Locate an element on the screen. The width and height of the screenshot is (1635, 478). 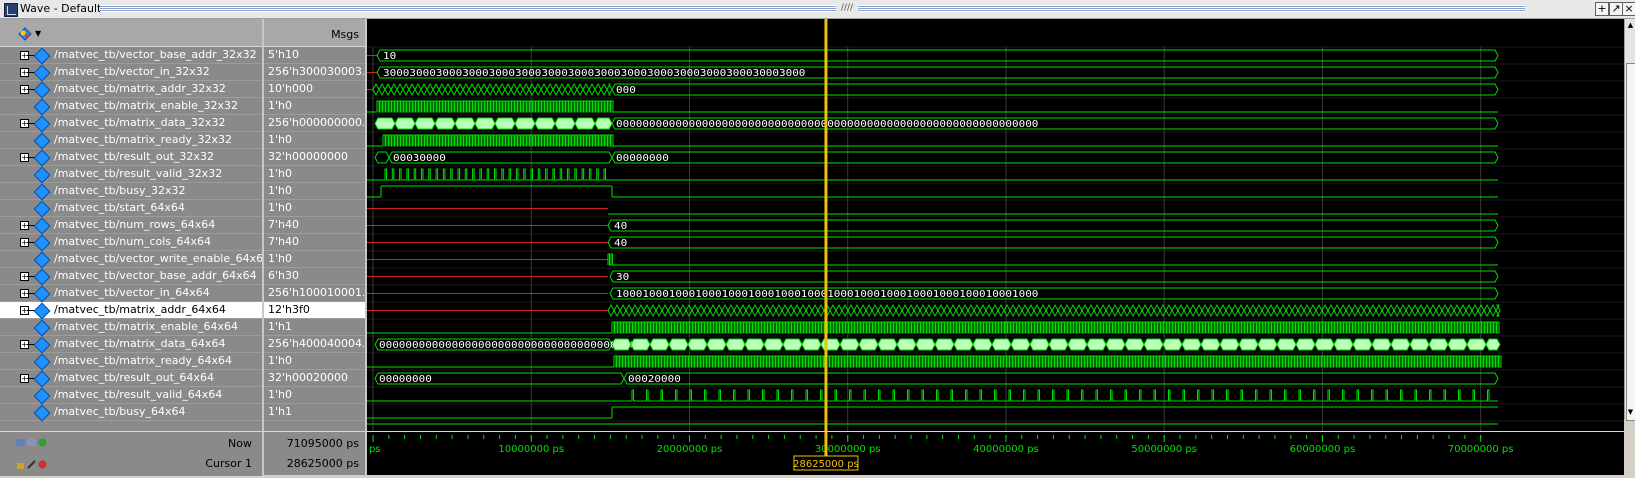
signal-name: /matvec_tb/result_valid_64x64 is located at coordinates (138, 394).